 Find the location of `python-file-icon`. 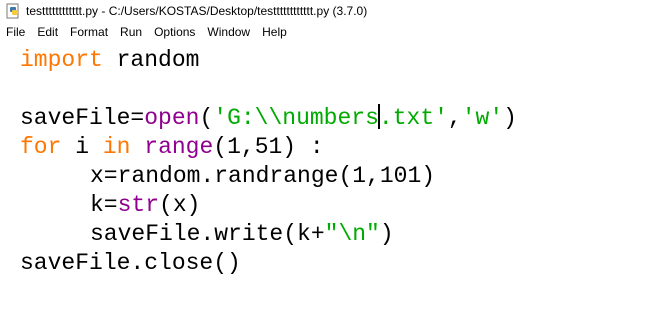

python-file-icon is located at coordinates (14, 11).